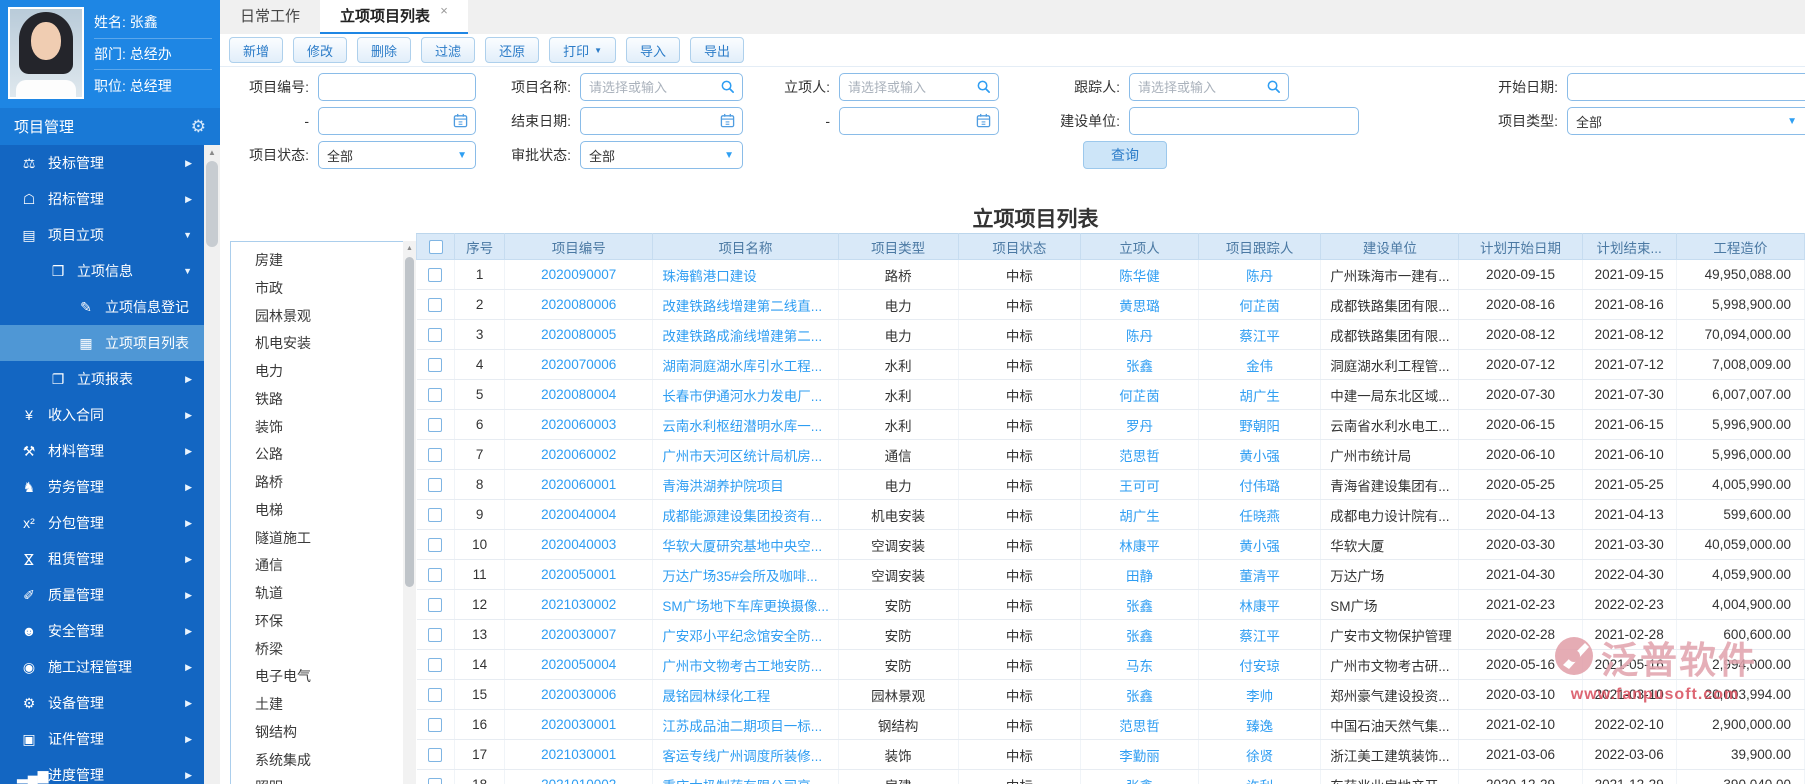 The image size is (1805, 784). Describe the element at coordinates (1140, 724) in the screenshot. I see `cell-initiator: 范思哲` at that location.